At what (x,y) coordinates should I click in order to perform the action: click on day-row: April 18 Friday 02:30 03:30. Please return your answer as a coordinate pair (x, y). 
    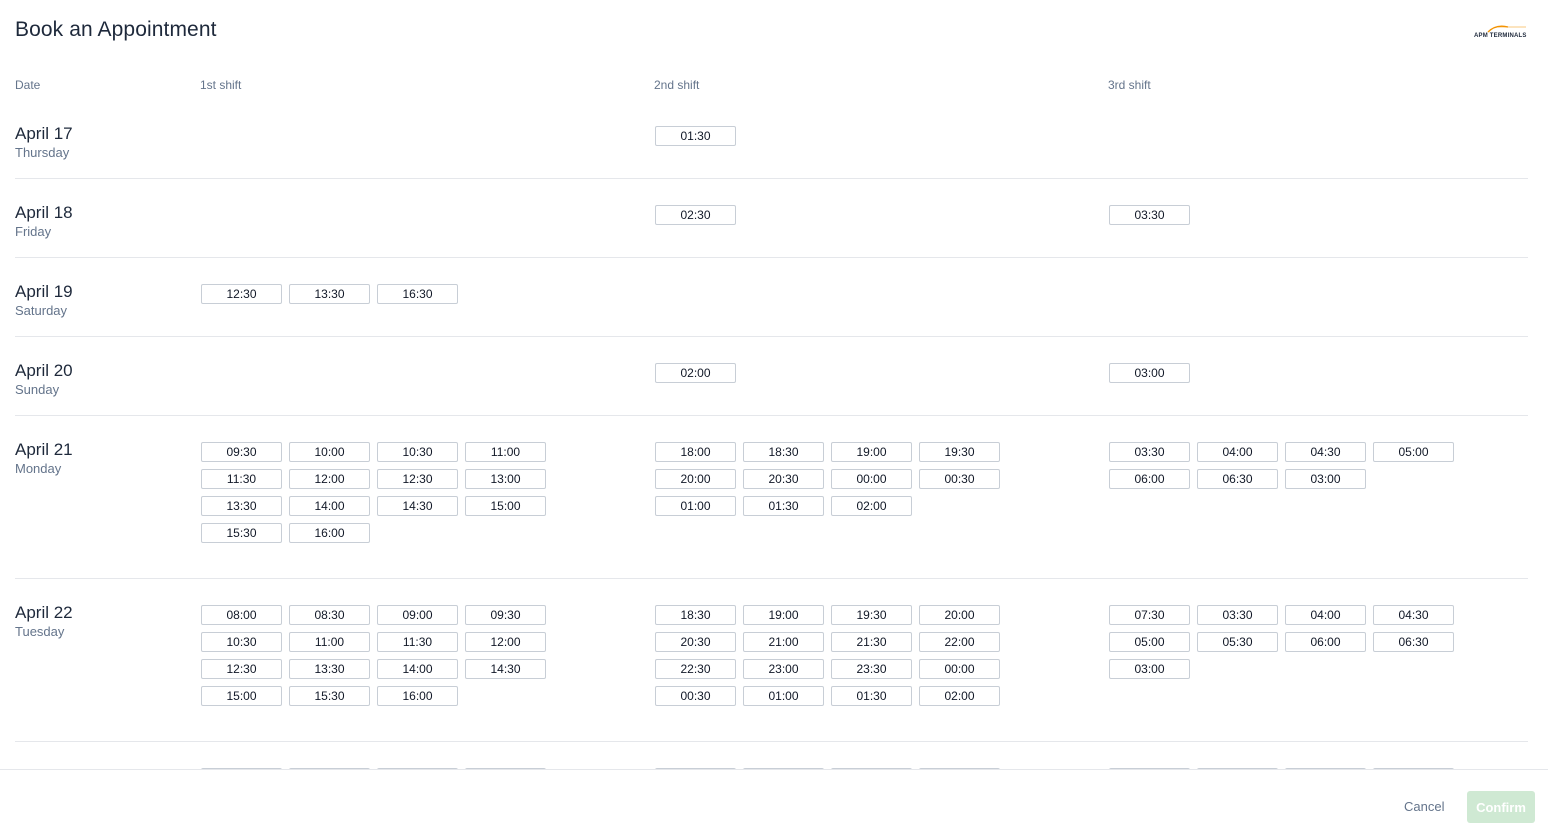
    Looking at the image, I should click on (771, 218).